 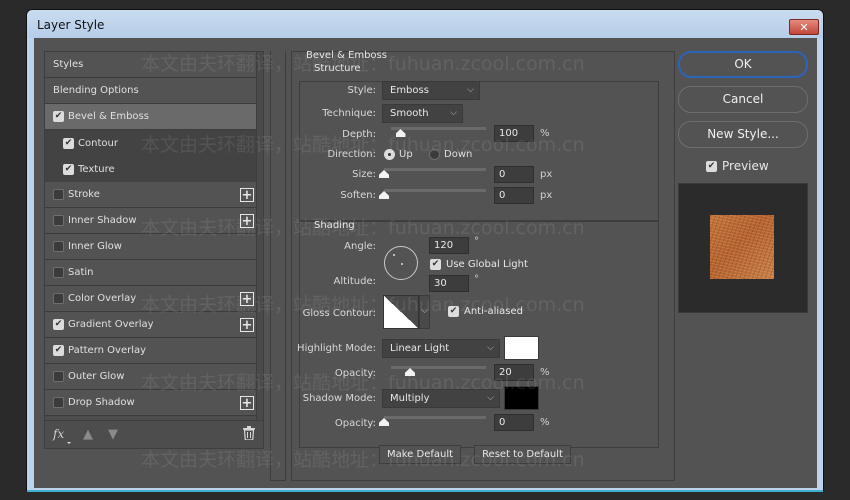 What do you see at coordinates (151, 91) in the screenshot?
I see `style-item: Blending Options` at bounding box center [151, 91].